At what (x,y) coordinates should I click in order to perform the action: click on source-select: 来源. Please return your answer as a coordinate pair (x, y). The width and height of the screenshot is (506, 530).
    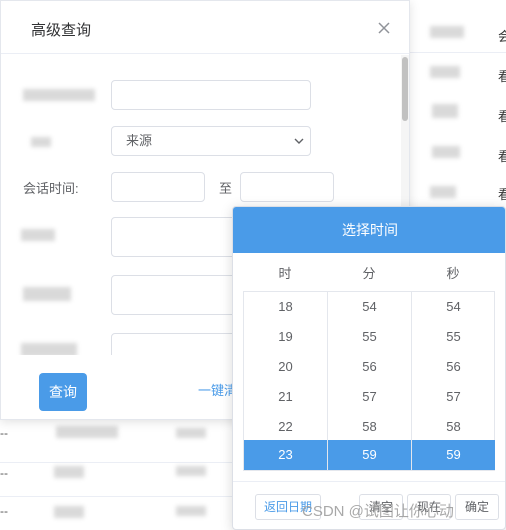
    Looking at the image, I should click on (211, 141).